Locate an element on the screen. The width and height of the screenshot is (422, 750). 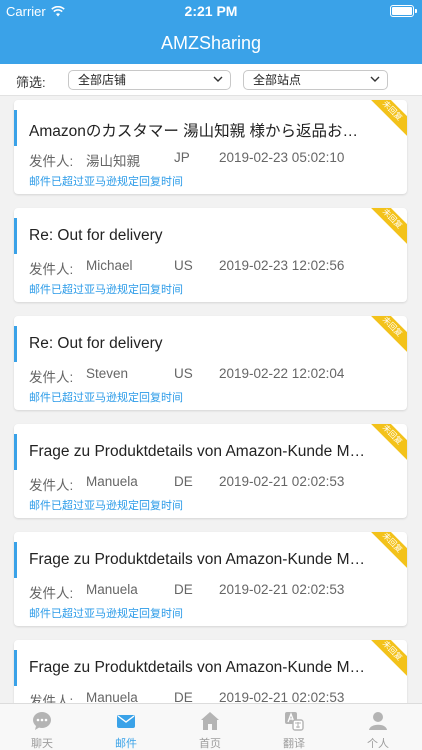
email-date: 2019-02-23 12:02:56 is located at coordinates (282, 265).